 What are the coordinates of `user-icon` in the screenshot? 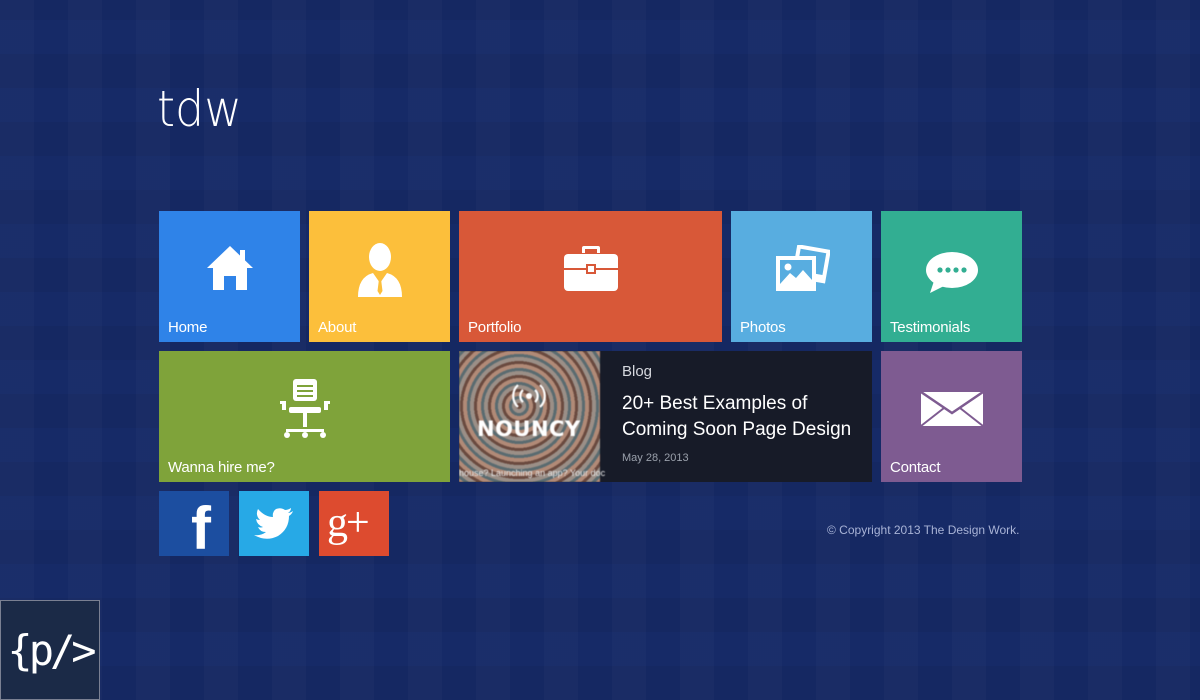 It's located at (379, 270).